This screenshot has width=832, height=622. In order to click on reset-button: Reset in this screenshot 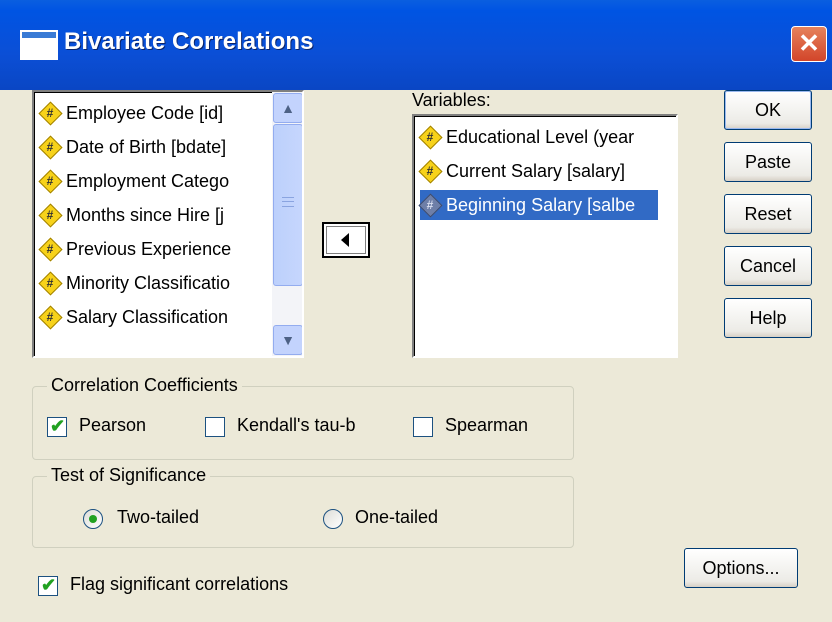, I will do `click(768, 214)`.